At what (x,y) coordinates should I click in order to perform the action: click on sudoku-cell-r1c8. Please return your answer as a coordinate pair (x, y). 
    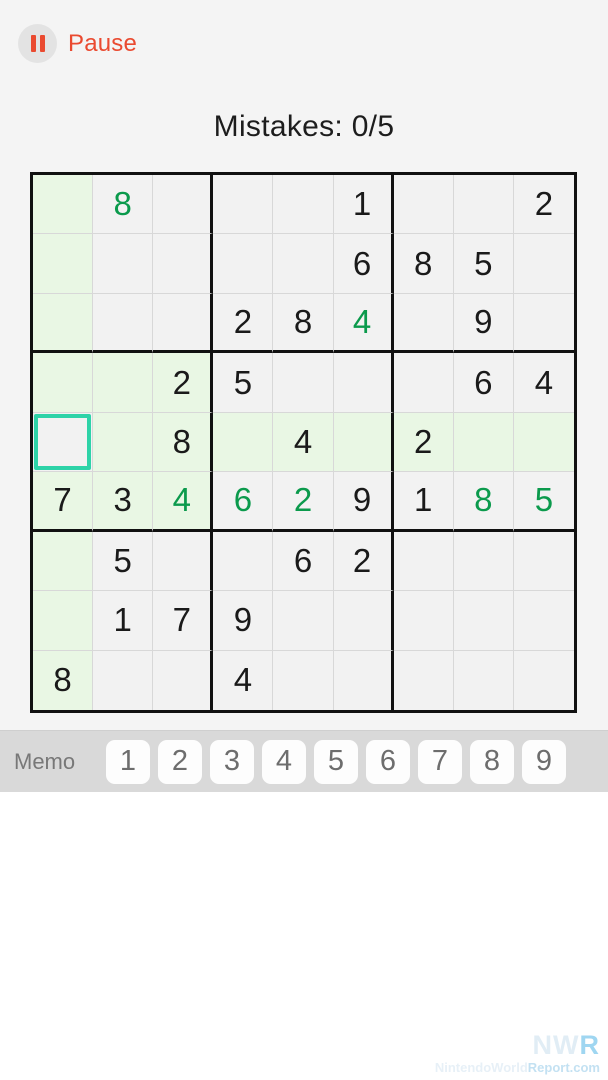
    Looking at the image, I should click on (483, 205).